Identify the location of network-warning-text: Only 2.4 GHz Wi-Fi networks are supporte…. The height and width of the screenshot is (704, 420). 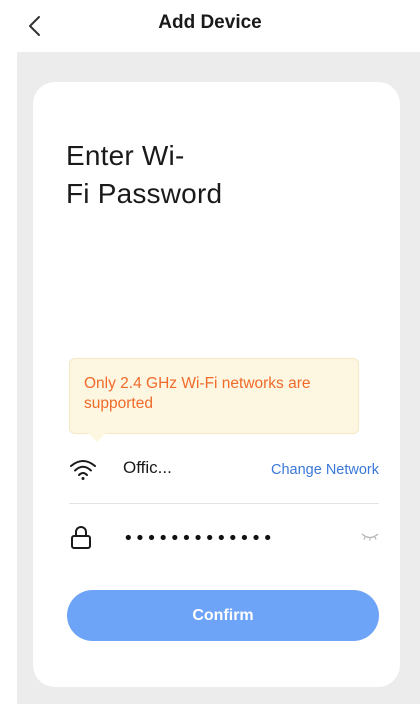
(197, 393).